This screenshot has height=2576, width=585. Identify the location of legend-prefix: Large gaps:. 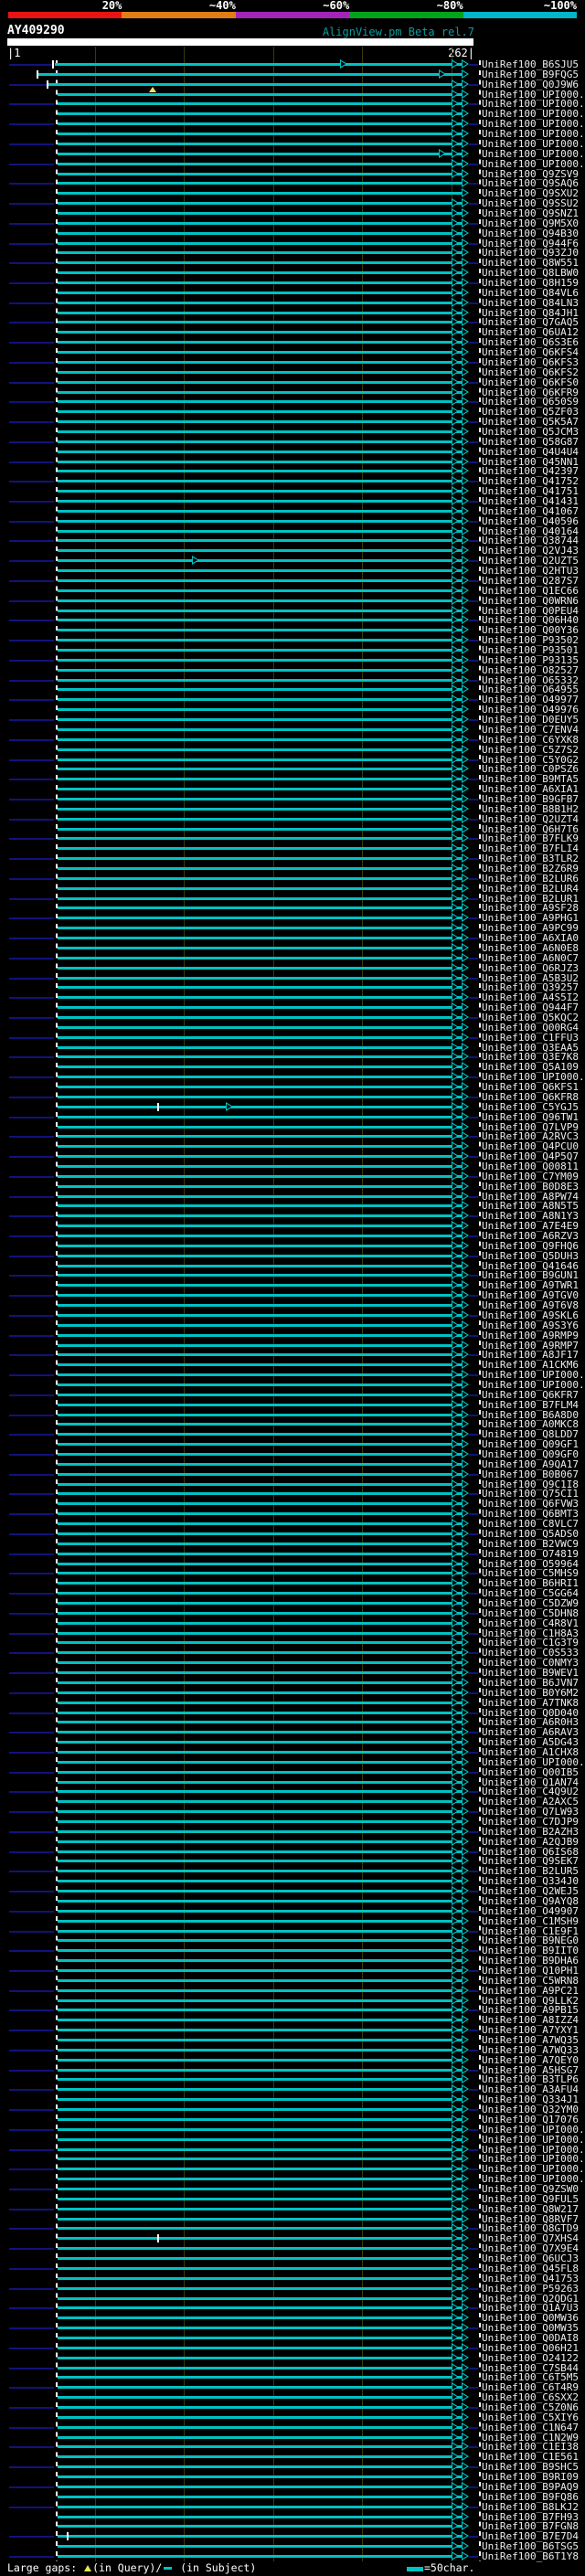
(46, 2567).